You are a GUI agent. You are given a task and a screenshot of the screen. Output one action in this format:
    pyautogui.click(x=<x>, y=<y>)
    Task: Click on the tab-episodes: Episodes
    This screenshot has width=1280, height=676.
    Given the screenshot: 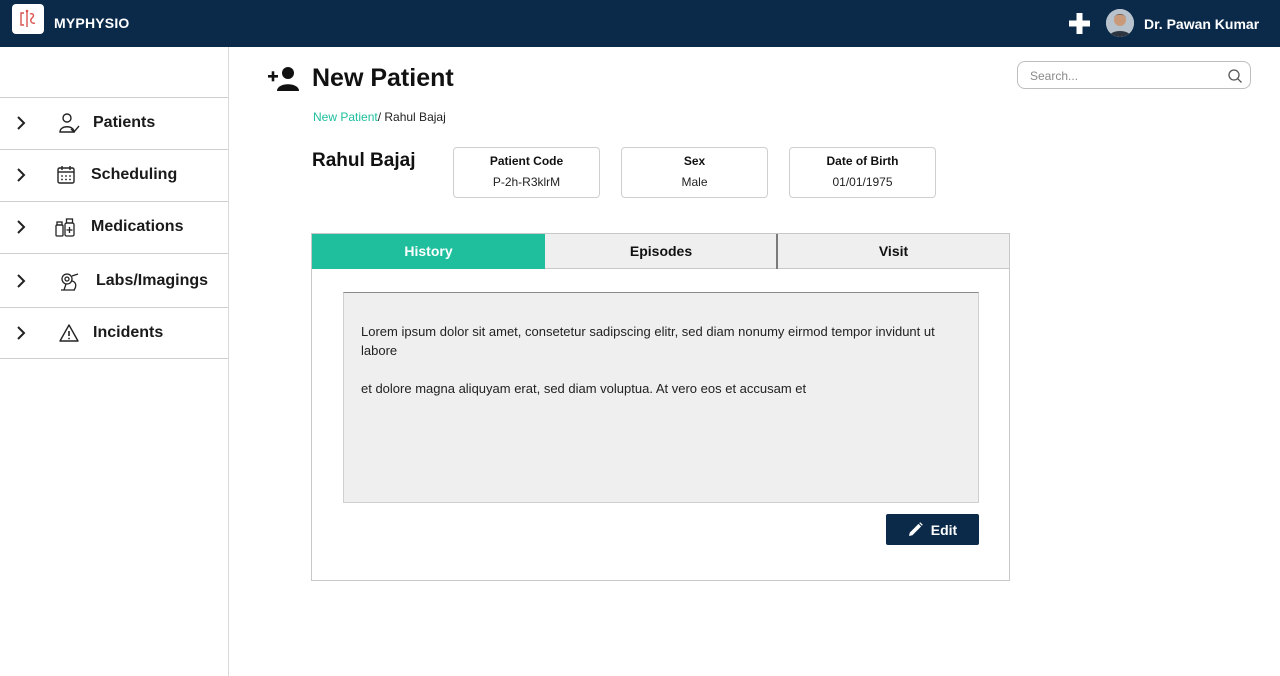 What is the action you would take?
    pyautogui.click(x=661, y=251)
    